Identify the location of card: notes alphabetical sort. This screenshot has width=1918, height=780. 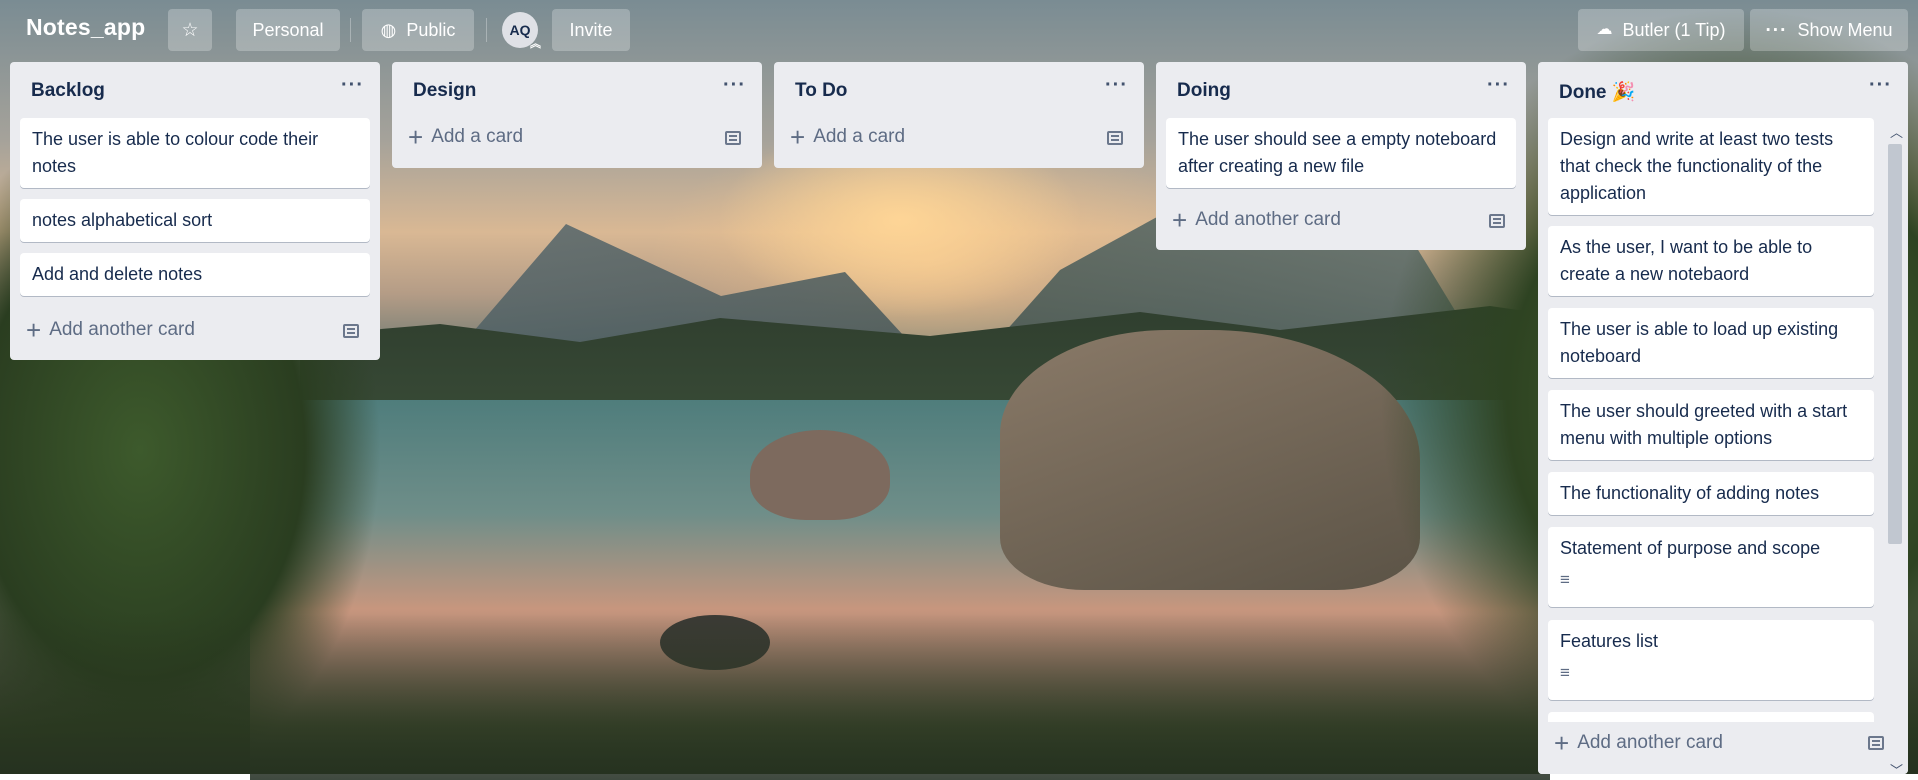
(195, 220).